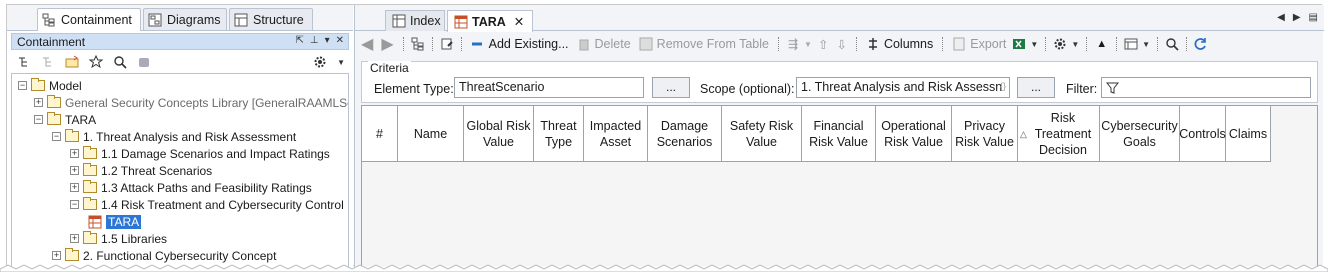 The height and width of the screenshot is (272, 1328). What do you see at coordinates (418, 44) in the screenshot?
I see `hierarchy-icon` at bounding box center [418, 44].